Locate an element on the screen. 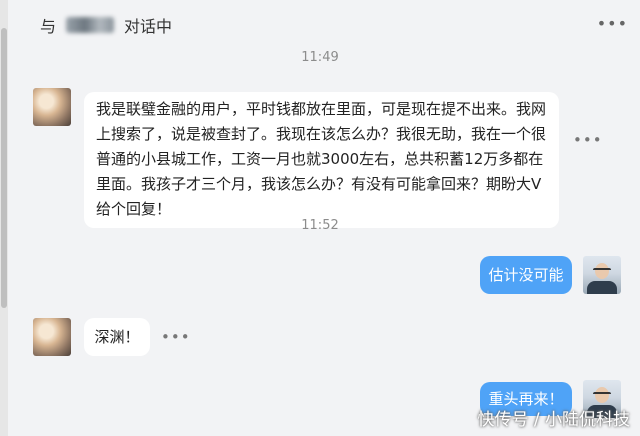 This screenshot has width=640, height=436. user-avatar is located at coordinates (602, 275).